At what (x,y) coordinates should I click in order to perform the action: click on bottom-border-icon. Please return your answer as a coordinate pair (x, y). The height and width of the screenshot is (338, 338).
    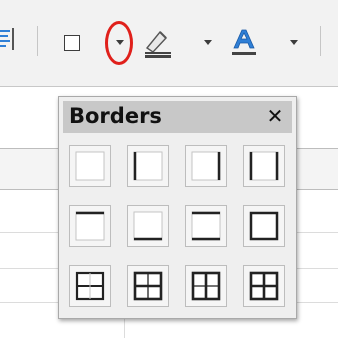
    Looking at the image, I should click on (148, 226).